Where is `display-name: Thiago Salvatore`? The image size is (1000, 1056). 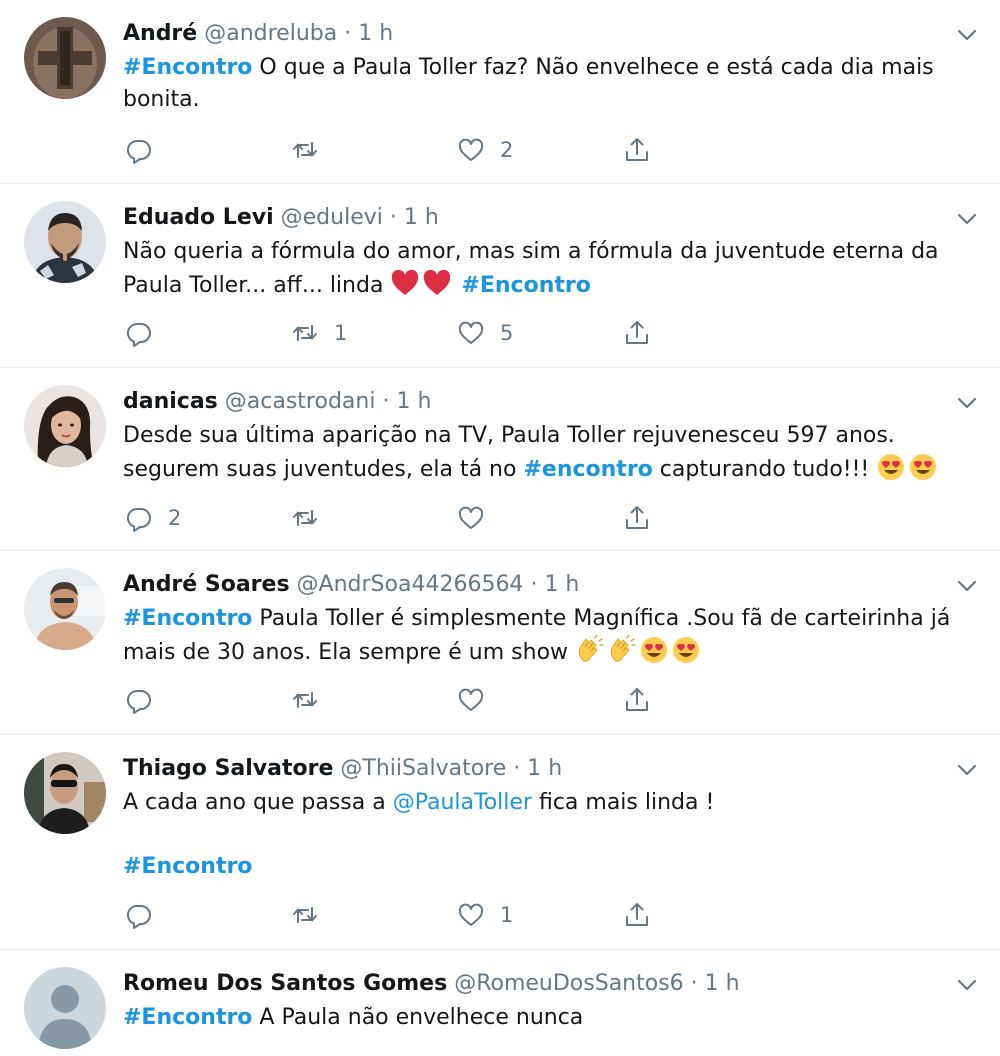 display-name: Thiago Salvatore is located at coordinates (228, 768).